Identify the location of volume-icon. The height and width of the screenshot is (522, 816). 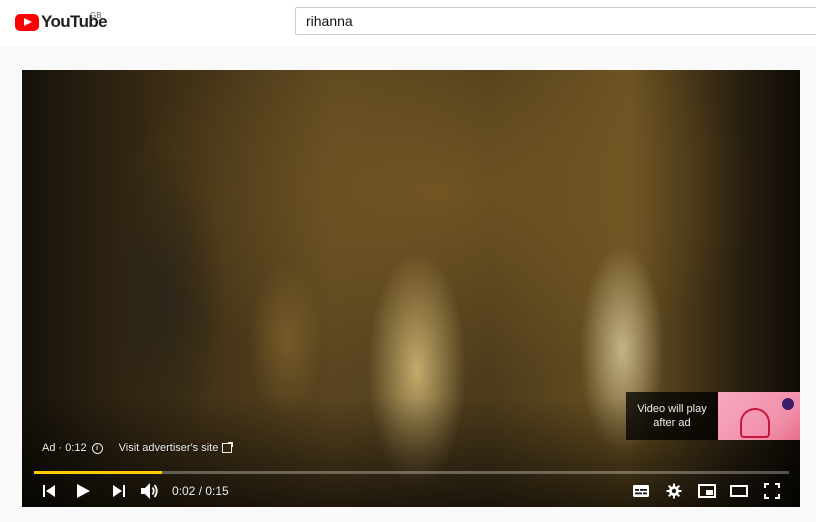
(149, 491).